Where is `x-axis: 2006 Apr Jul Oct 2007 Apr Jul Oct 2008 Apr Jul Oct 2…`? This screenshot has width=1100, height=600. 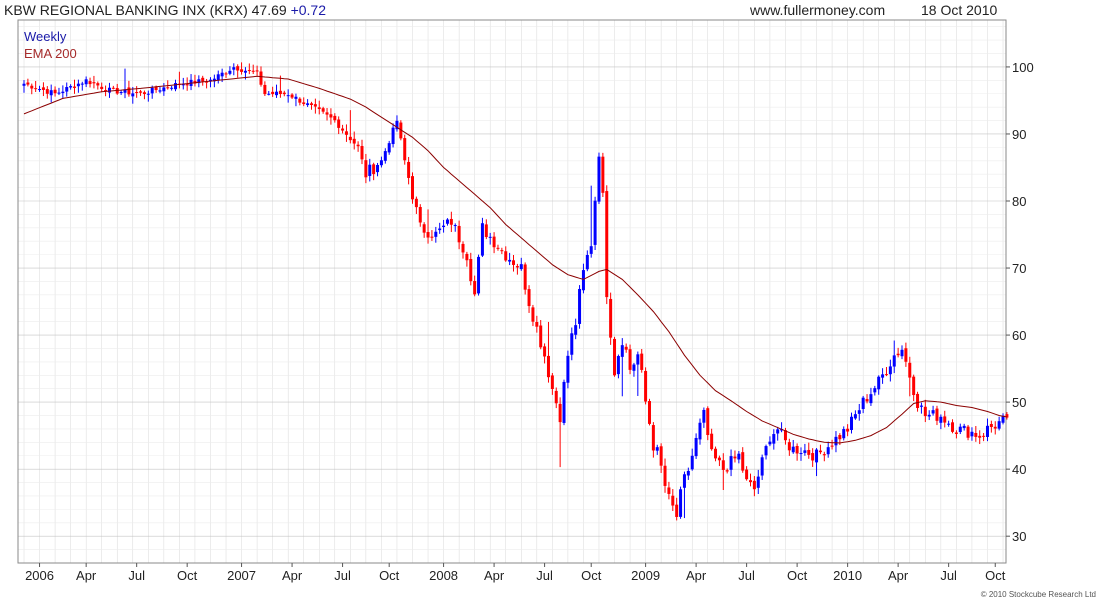
x-axis: 2006 Apr Jul Oct 2007 Apr Jul Oct 2008 Apr Jul Oct 2… is located at coordinates (515, 573).